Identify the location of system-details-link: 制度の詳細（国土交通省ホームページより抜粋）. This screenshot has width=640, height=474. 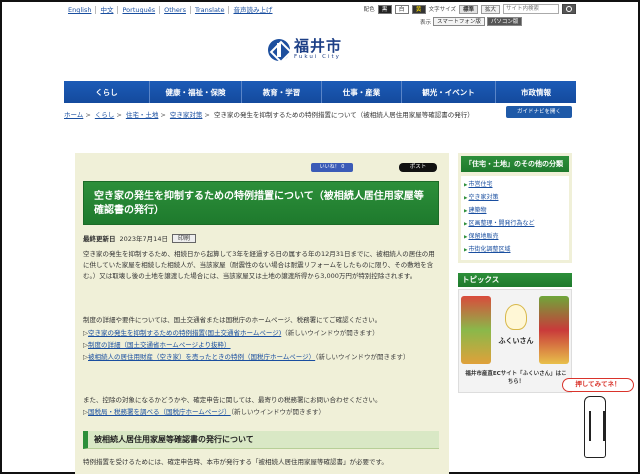
(159, 345).